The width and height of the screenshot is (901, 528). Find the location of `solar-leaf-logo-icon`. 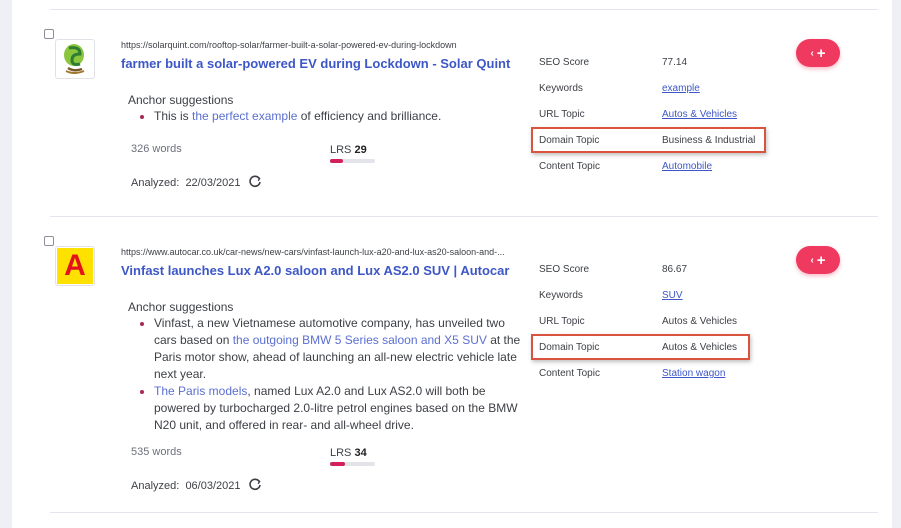

solar-leaf-logo-icon is located at coordinates (74, 59).